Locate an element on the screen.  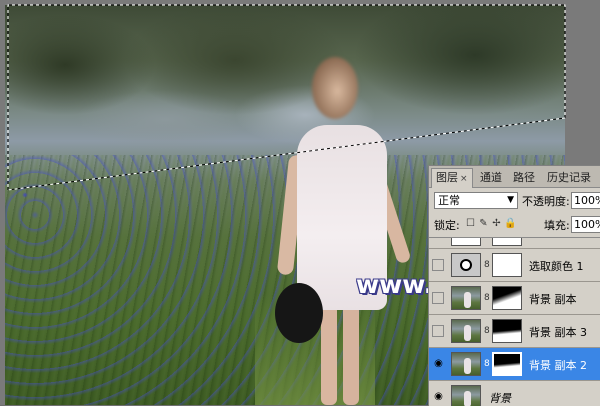
layer-background-copy-3: 8 背景 副本 3 is located at coordinates (514, 331).